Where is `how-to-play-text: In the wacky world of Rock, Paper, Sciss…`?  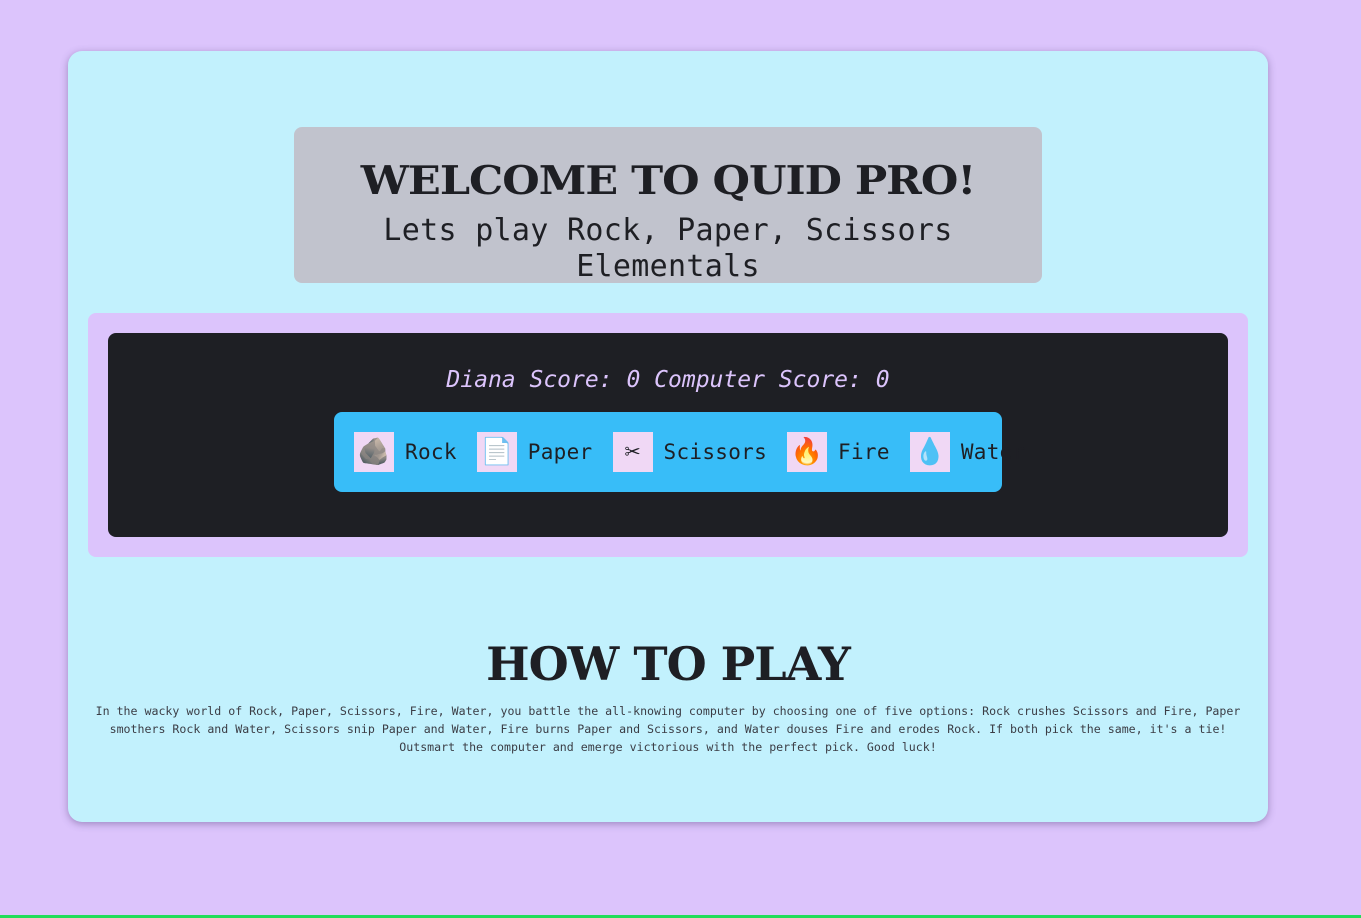 how-to-play-text: In the wacky world of Rock, Paper, Sciss… is located at coordinates (668, 729).